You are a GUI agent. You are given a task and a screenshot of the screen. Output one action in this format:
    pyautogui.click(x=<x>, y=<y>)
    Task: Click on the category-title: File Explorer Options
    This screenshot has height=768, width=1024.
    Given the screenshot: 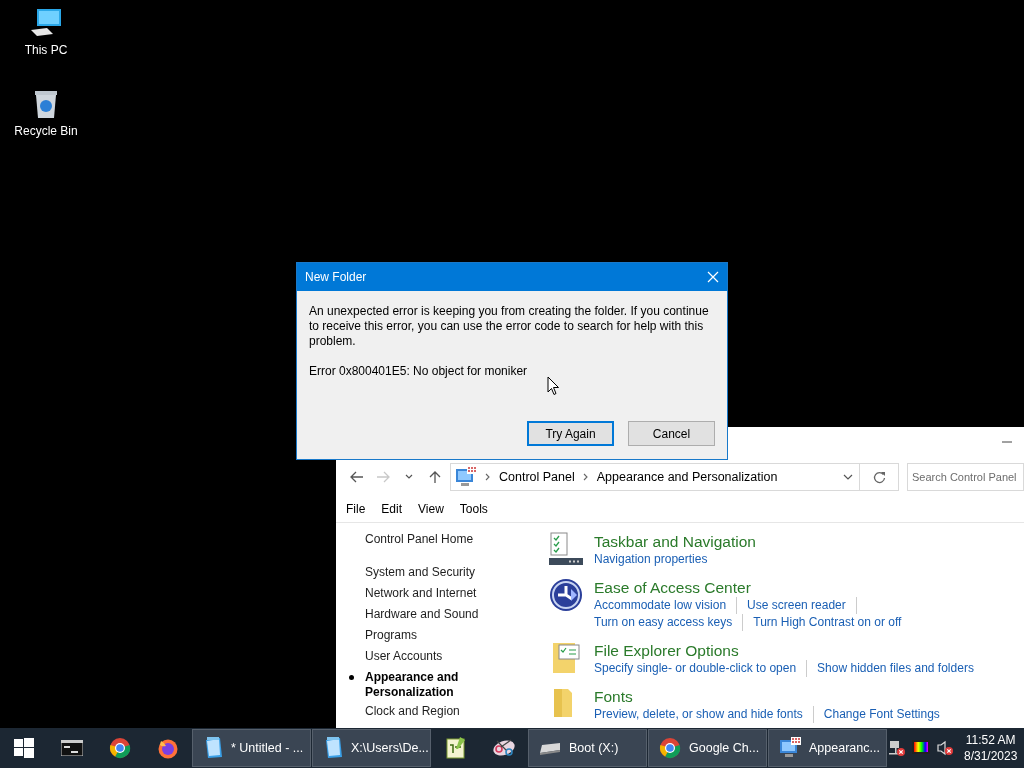 What is the action you would take?
    pyautogui.click(x=809, y=650)
    